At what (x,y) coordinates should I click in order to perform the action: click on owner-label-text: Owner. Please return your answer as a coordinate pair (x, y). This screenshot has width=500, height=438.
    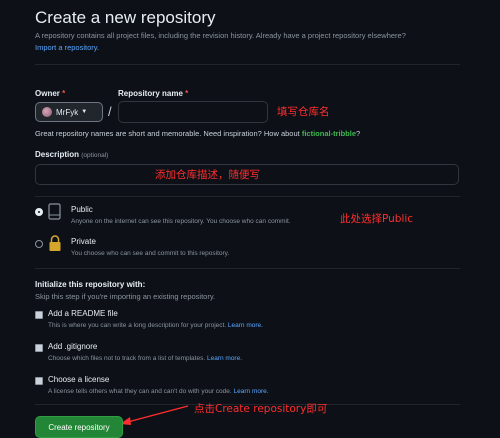
    Looking at the image, I should click on (47, 93).